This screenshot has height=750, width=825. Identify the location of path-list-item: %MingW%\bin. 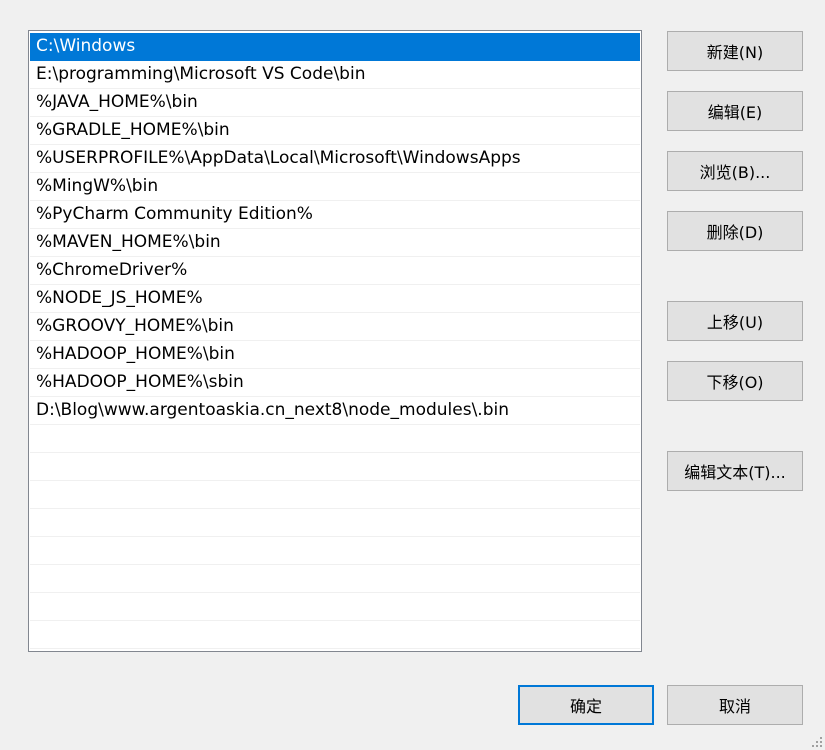
(335, 187).